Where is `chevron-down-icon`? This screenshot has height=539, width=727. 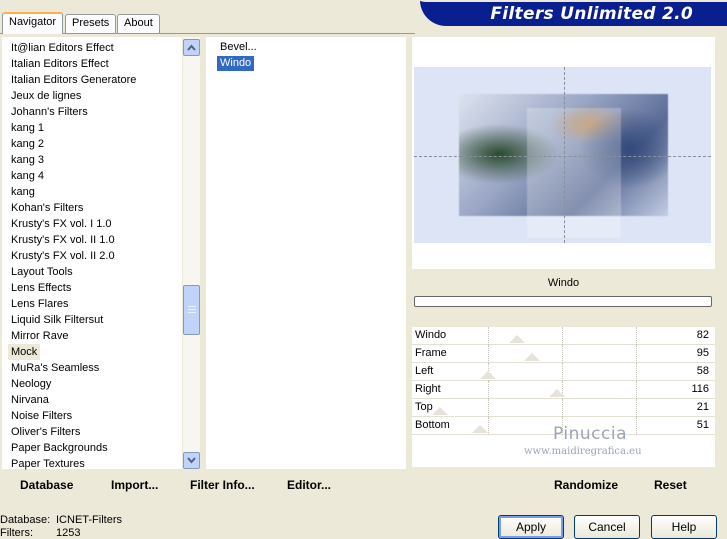
chevron-down-icon is located at coordinates (191, 460).